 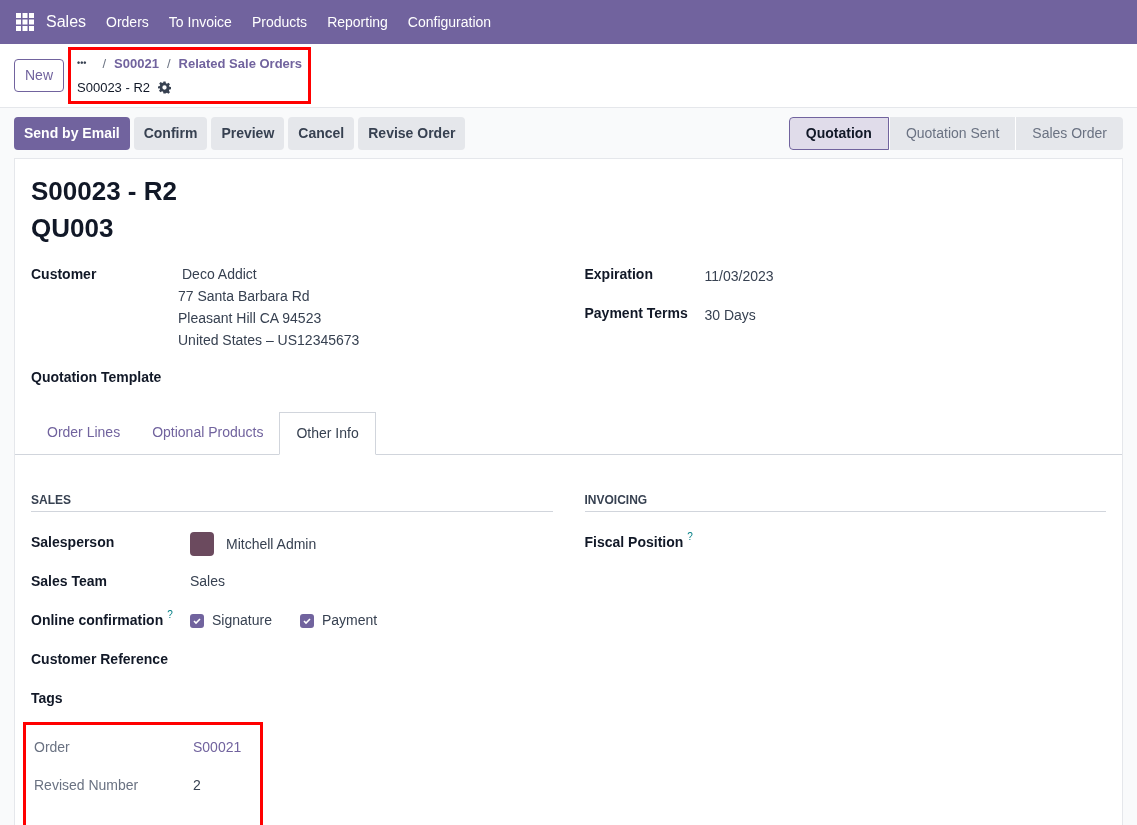 I want to click on action-button: Confirm, so click(x=170, y=133).